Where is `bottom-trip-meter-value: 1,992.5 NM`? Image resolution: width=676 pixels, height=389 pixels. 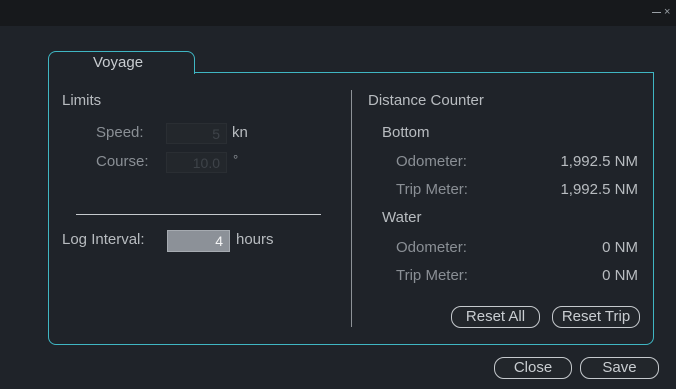 bottom-trip-meter-value: 1,992.5 NM is located at coordinates (599, 189).